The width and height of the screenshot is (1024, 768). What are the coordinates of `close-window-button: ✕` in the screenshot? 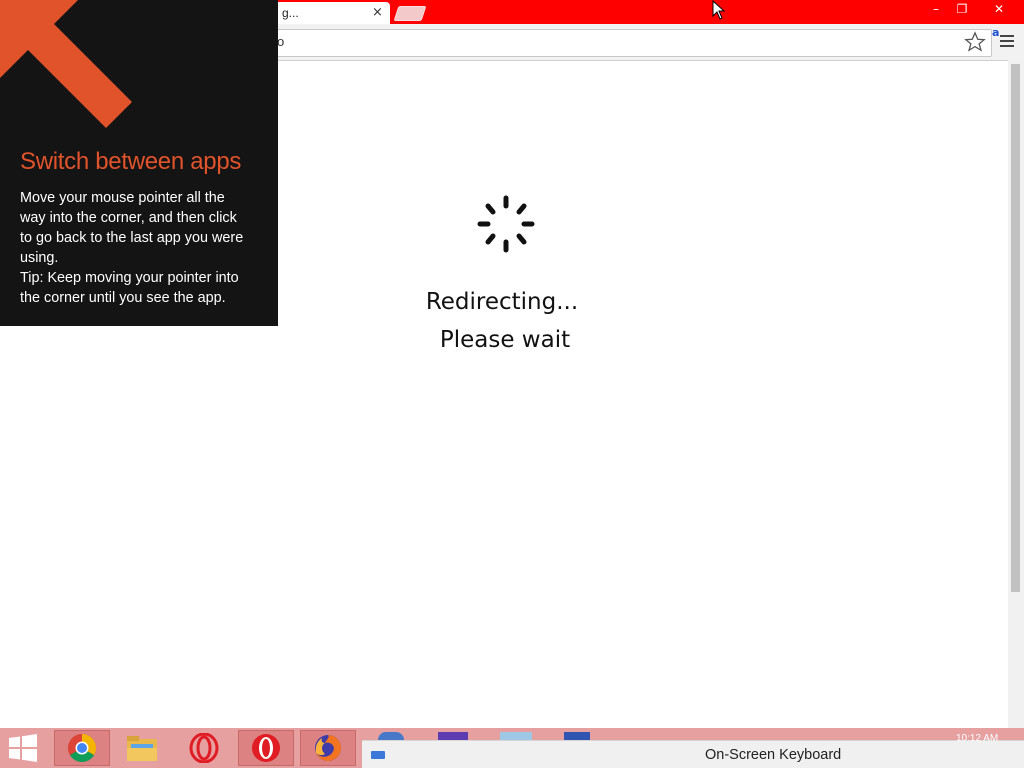 It's located at (999, 10).